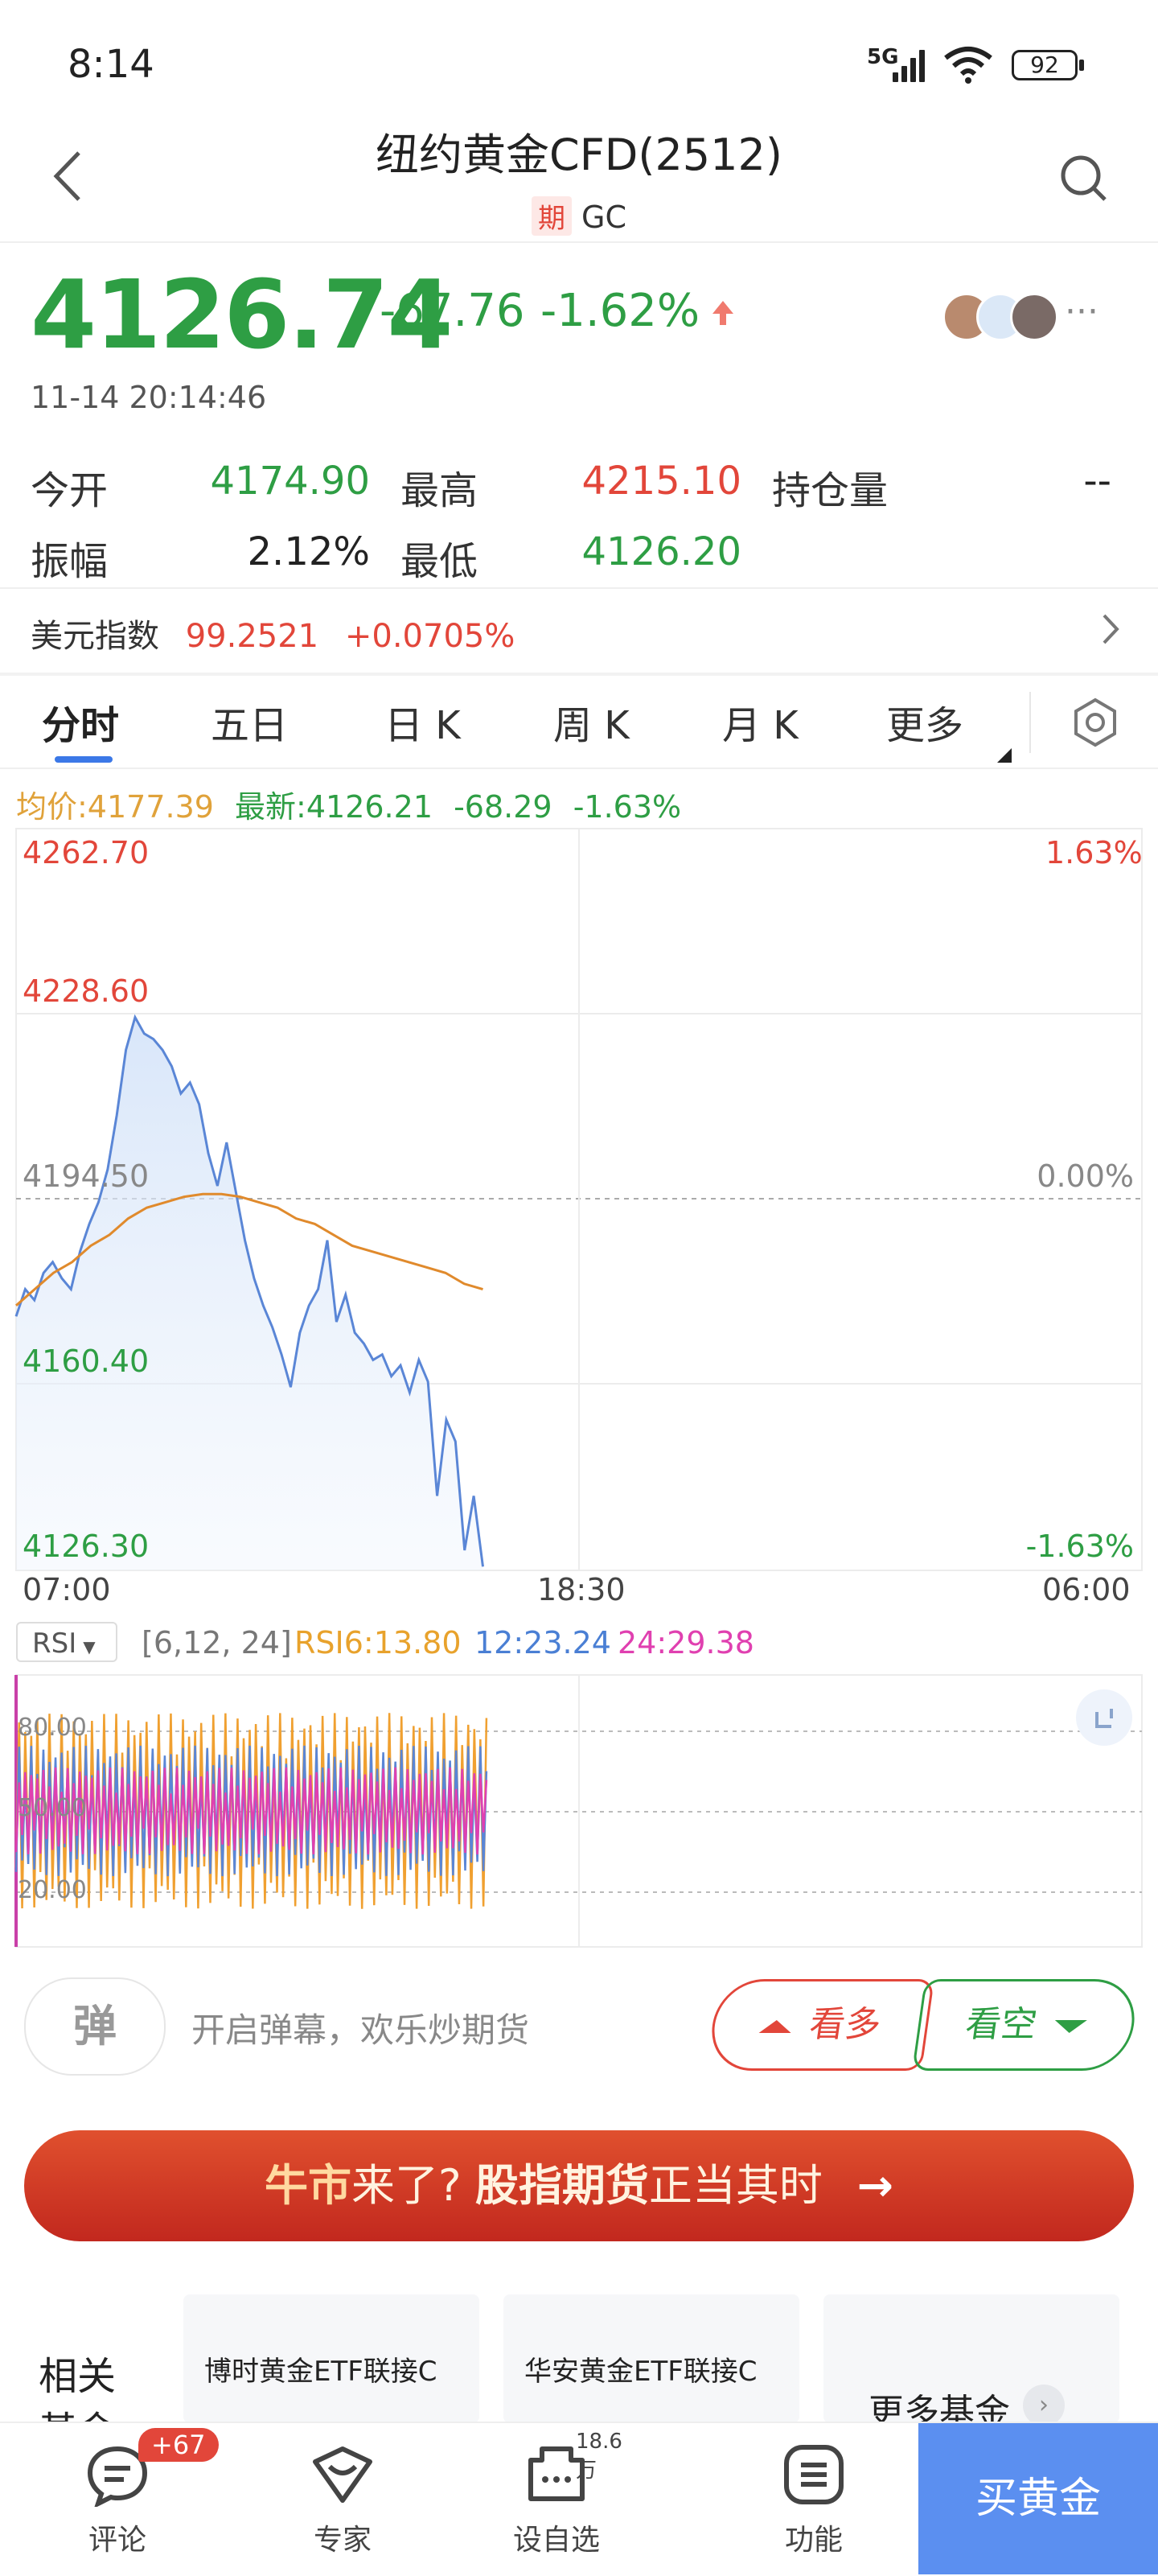 The width and height of the screenshot is (1158, 2576). Describe the element at coordinates (86, 1361) in the screenshot. I see `y-tick-label: 4160.40` at that location.